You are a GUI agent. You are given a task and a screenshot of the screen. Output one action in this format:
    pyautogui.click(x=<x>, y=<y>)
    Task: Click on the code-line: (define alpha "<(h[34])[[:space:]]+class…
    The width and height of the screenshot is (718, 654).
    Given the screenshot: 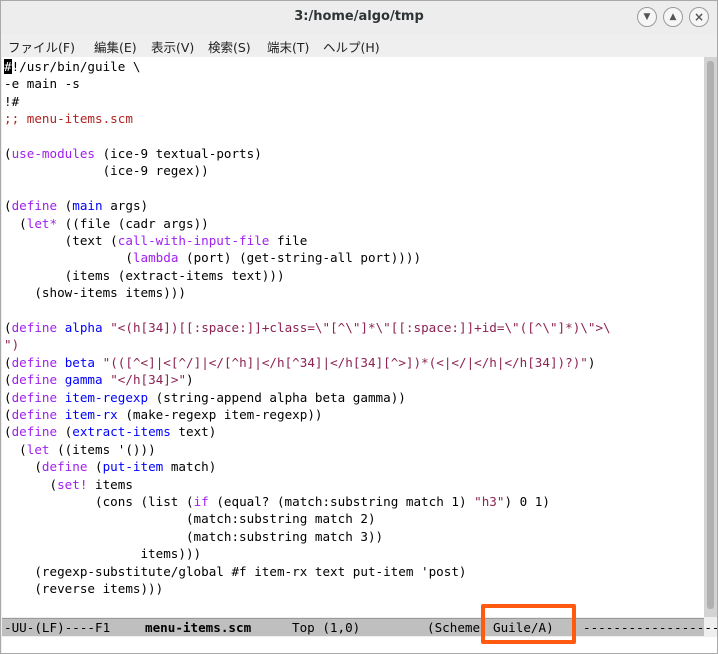 What is the action you would take?
    pyautogui.click(x=307, y=327)
    